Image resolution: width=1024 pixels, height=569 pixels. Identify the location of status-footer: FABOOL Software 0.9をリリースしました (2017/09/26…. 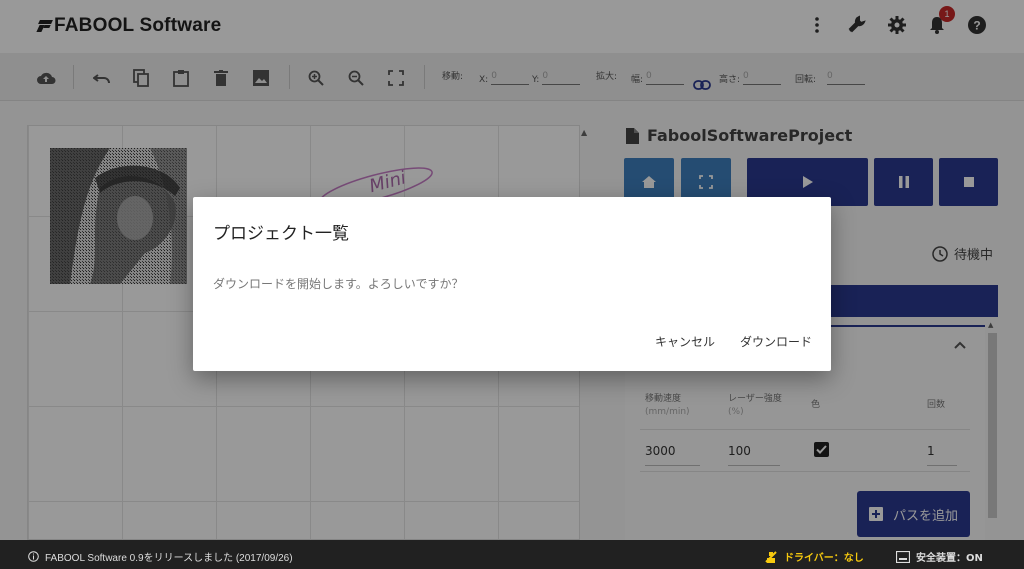
(512, 554).